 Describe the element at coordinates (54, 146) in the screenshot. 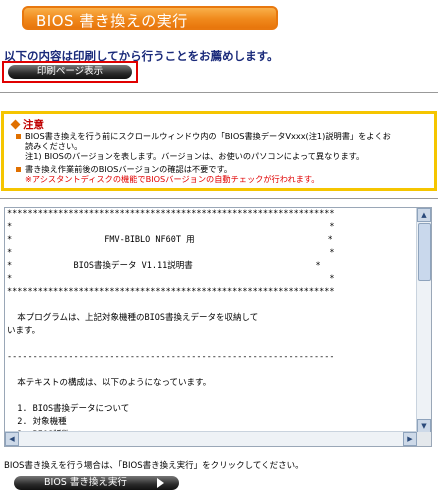

I see `notice-line: 読みください。` at that location.